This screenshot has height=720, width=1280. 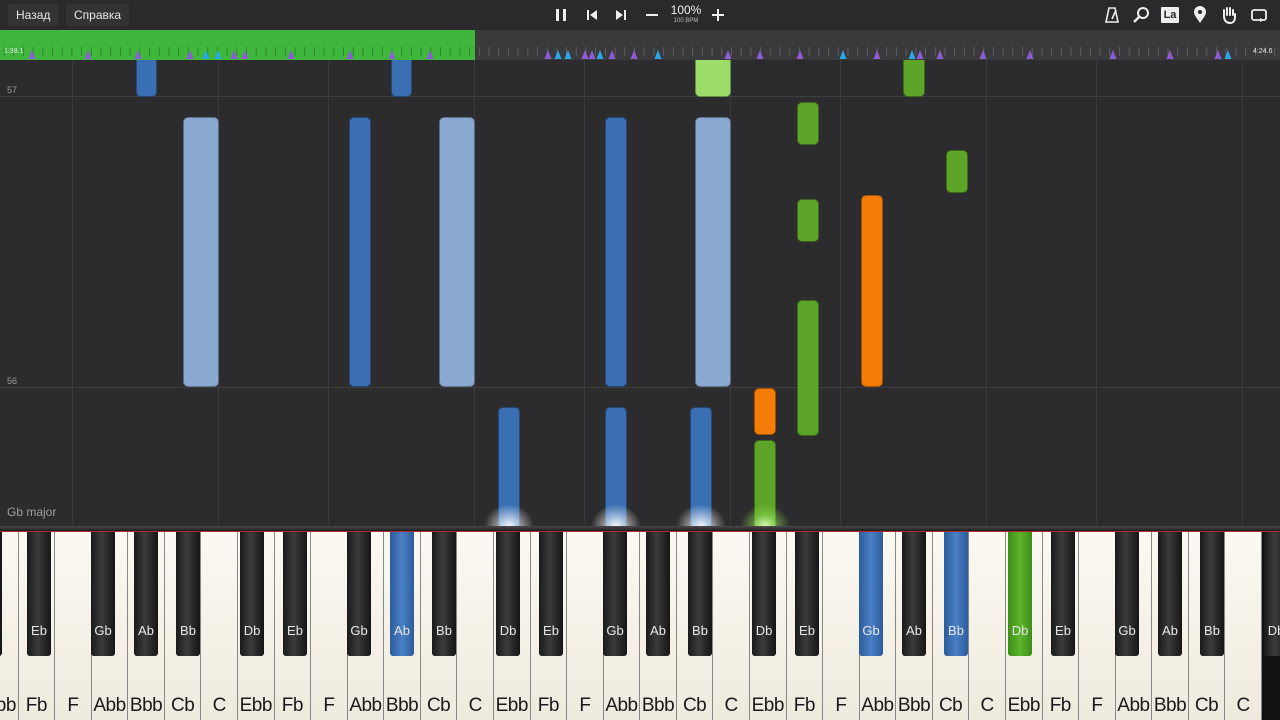 What do you see at coordinates (718, 15) in the screenshot?
I see `tempo-increase-button` at bounding box center [718, 15].